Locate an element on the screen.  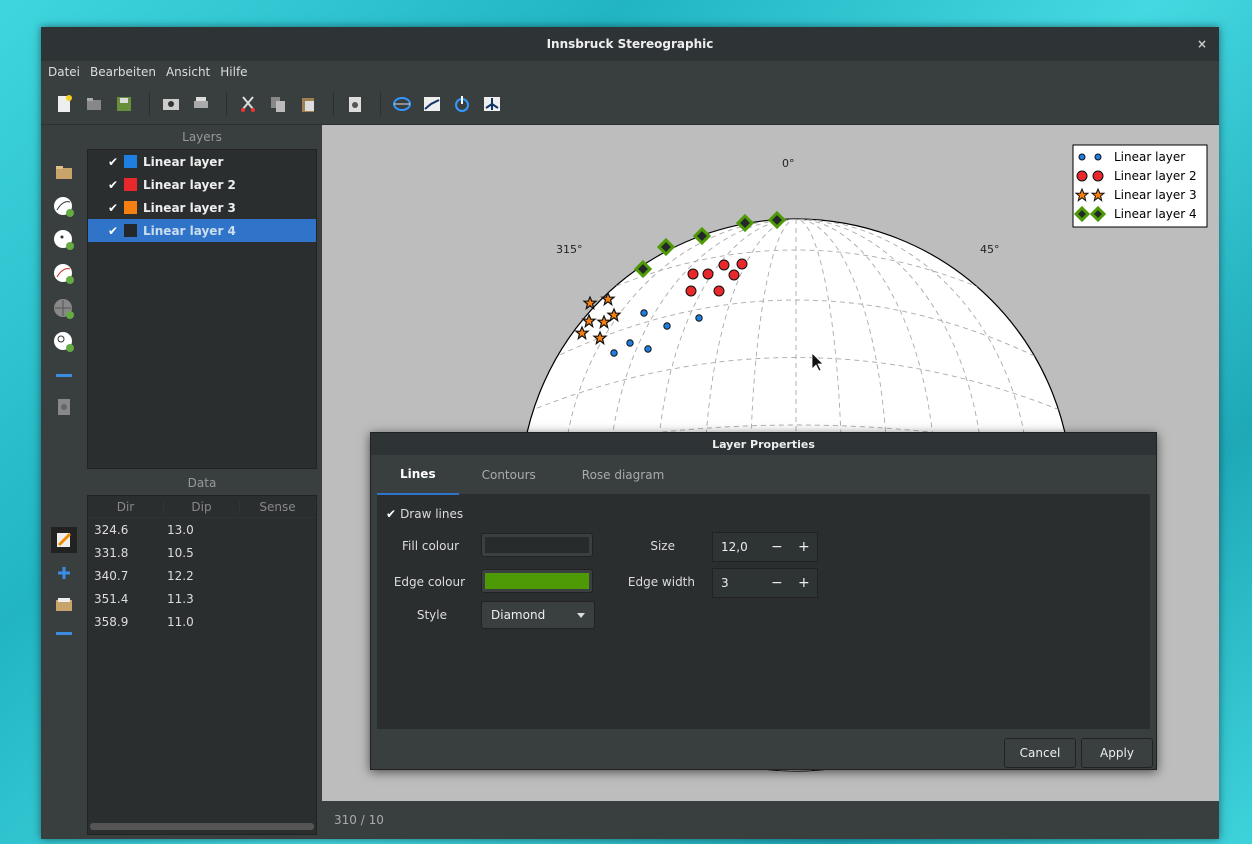
table-row: 351.4 11.3 is located at coordinates (202, 598).